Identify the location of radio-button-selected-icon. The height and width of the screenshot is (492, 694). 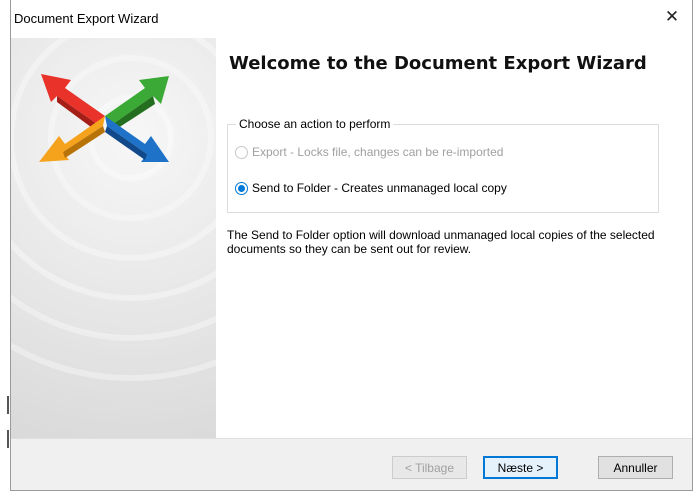
(241, 188).